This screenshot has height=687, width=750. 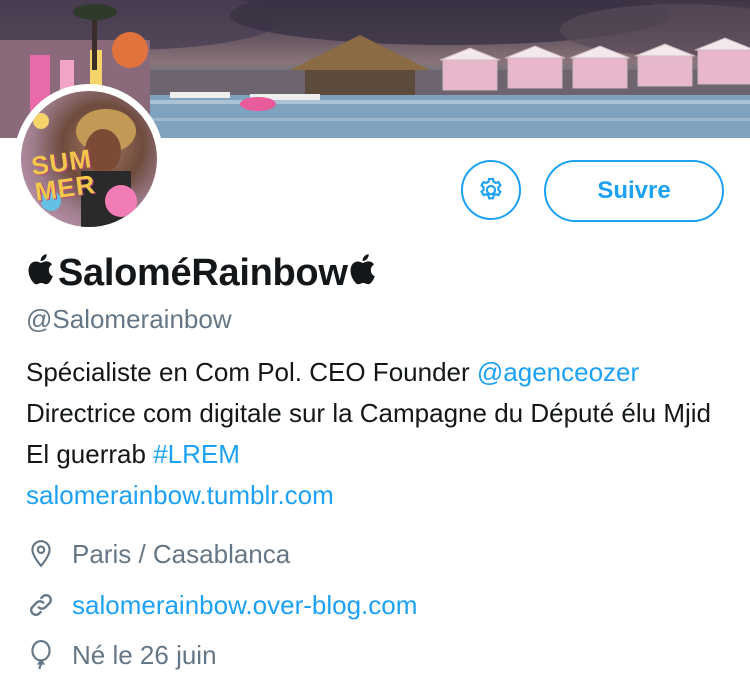 What do you see at coordinates (41, 605) in the screenshot?
I see `link-icon` at bounding box center [41, 605].